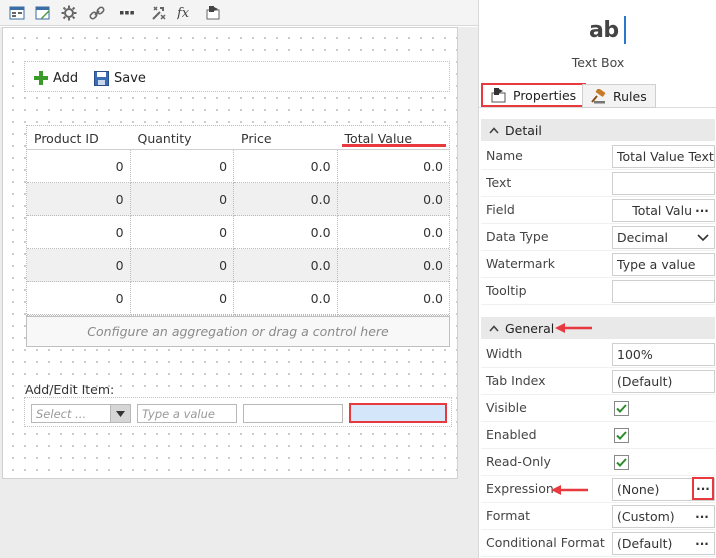  Describe the element at coordinates (703, 488) in the screenshot. I see `expression-ellipsis-icon: ···` at that location.